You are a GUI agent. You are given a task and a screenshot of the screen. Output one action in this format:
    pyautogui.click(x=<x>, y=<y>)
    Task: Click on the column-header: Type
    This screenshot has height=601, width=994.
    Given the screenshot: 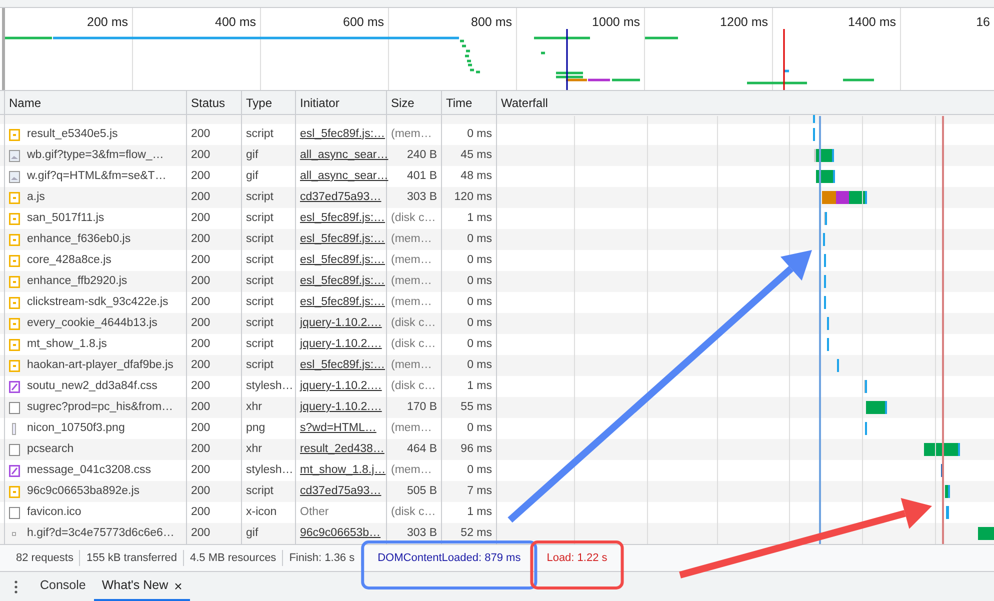 What is the action you would take?
    pyautogui.click(x=269, y=102)
    